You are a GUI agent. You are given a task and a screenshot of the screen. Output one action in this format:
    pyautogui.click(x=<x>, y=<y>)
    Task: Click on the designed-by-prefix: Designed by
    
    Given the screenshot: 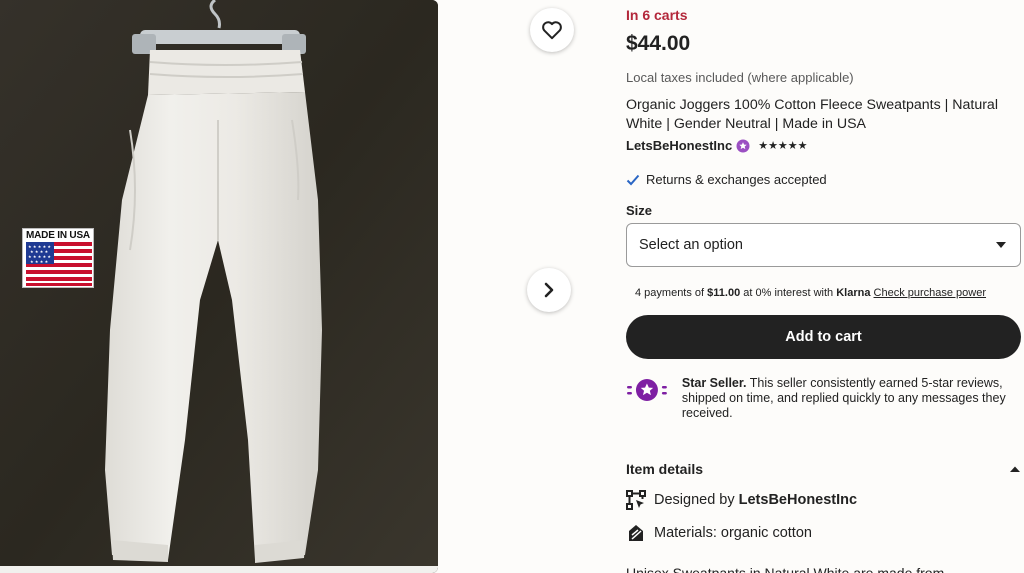 What is the action you would take?
    pyautogui.click(x=696, y=500)
    